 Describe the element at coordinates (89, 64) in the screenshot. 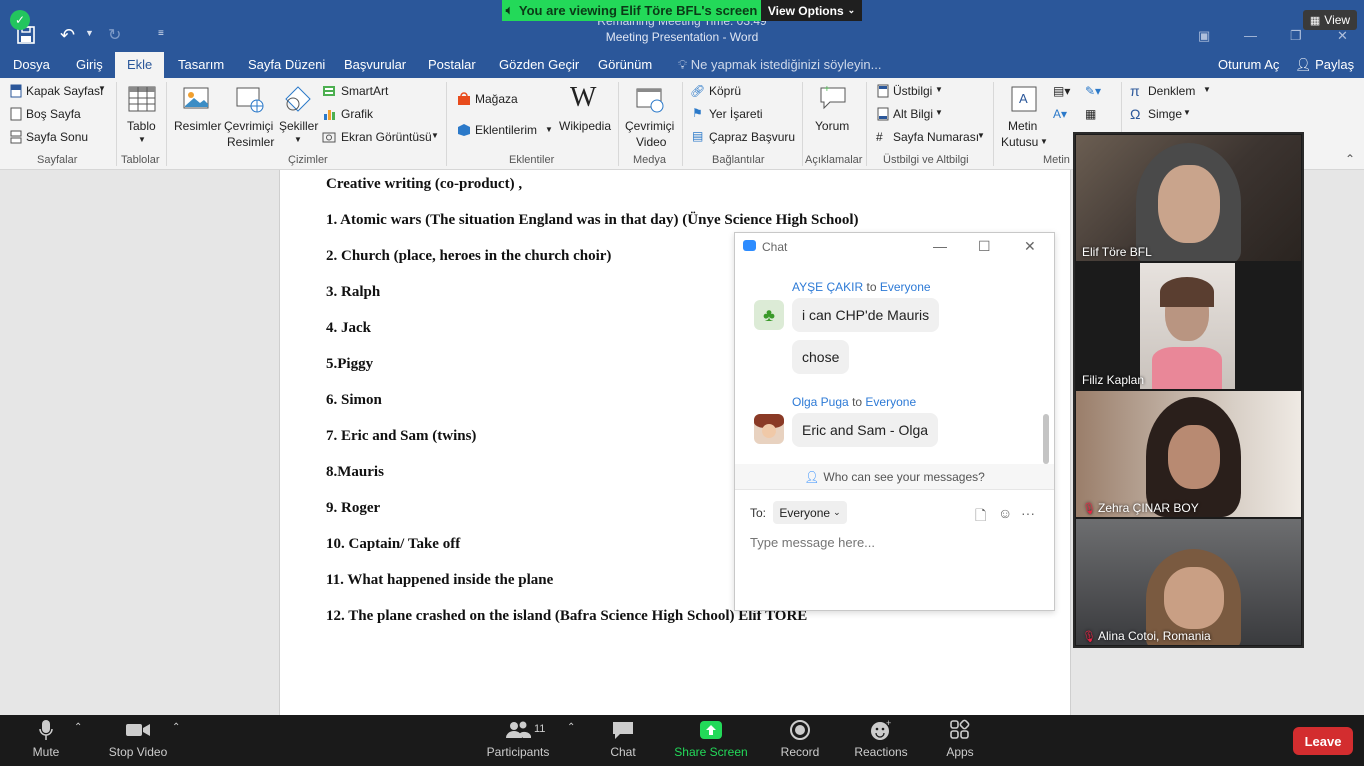

I see `tab-giris: Giriş` at that location.